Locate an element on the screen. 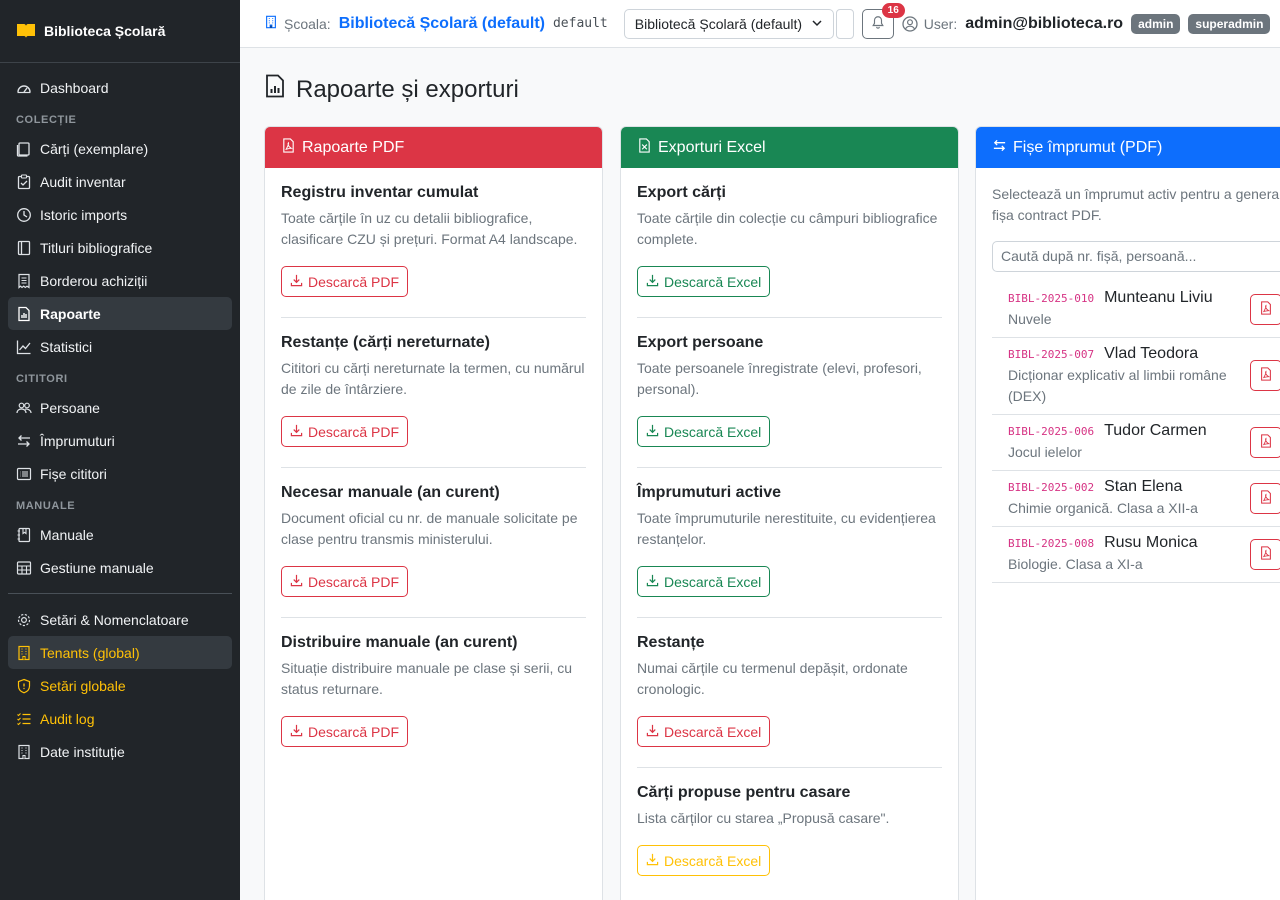 This screenshot has width=1280, height=900. sidebar-item-dashboard: Dashboard is located at coordinates (120, 87).